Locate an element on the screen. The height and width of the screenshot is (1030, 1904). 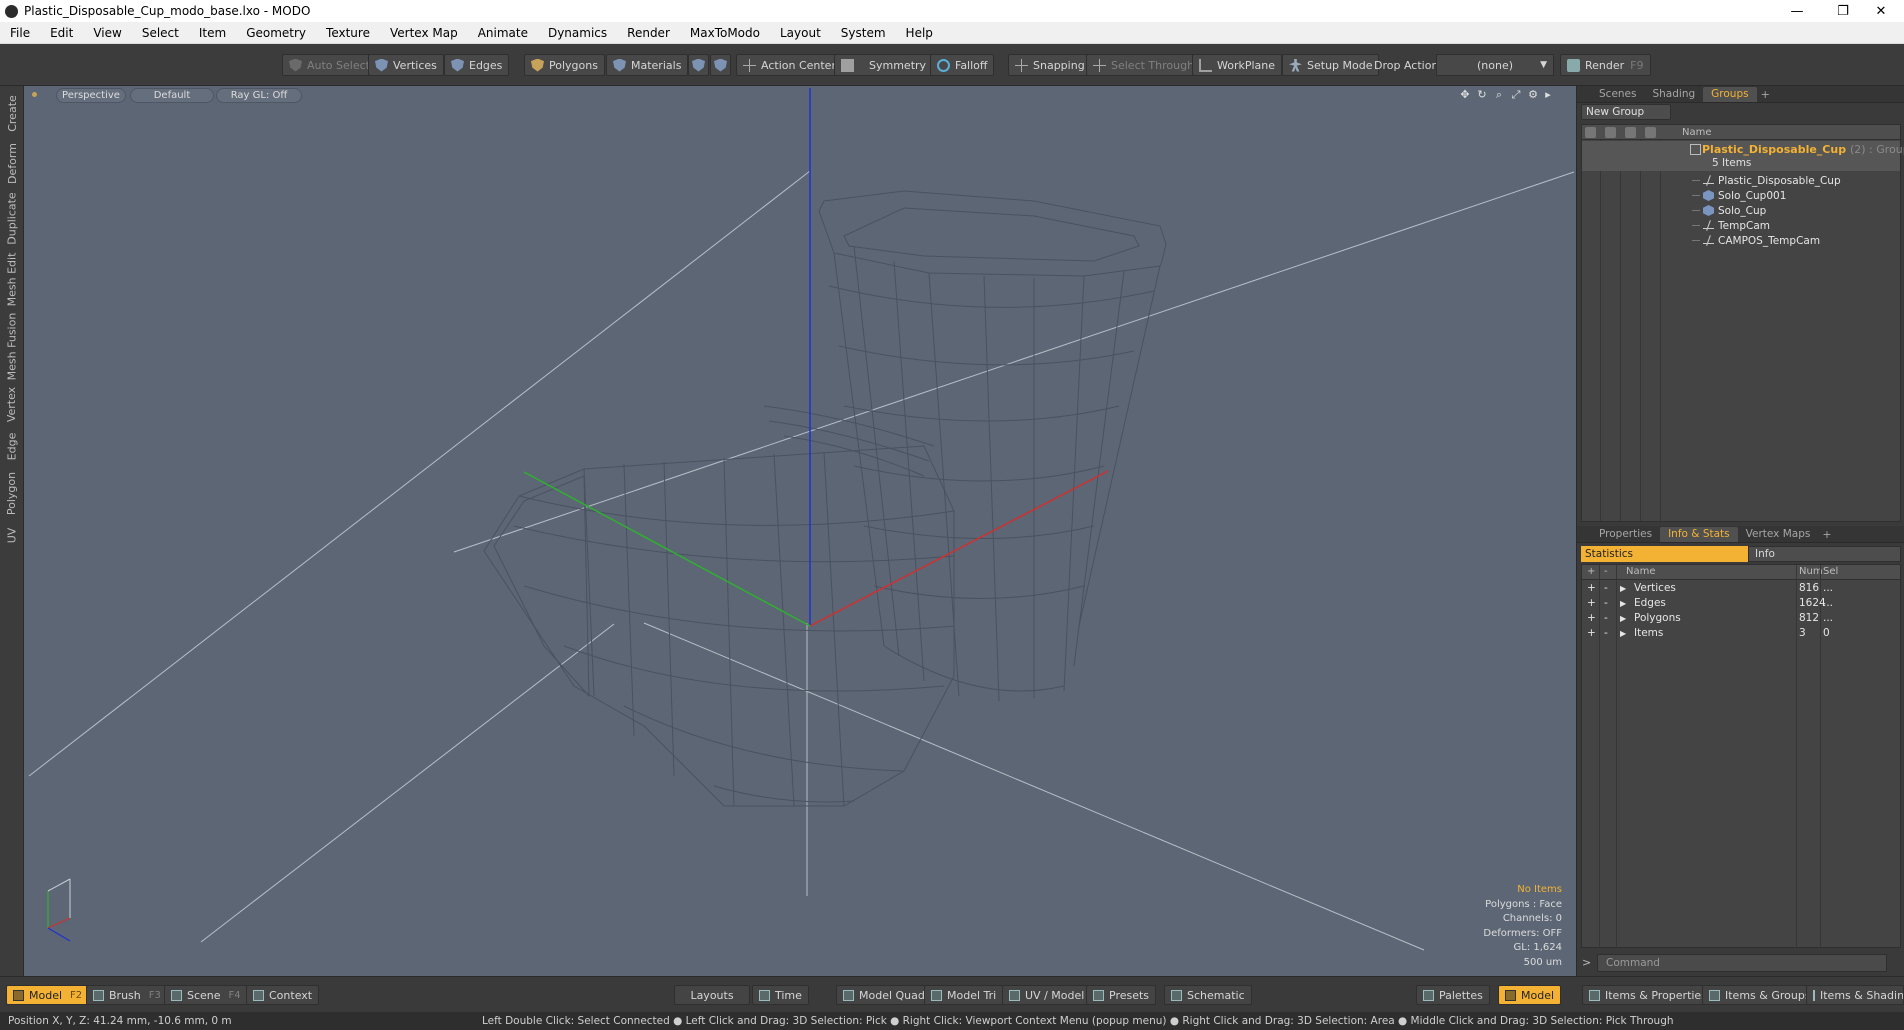
model-quad-button: Model Quad is located at coordinates (884, 995).